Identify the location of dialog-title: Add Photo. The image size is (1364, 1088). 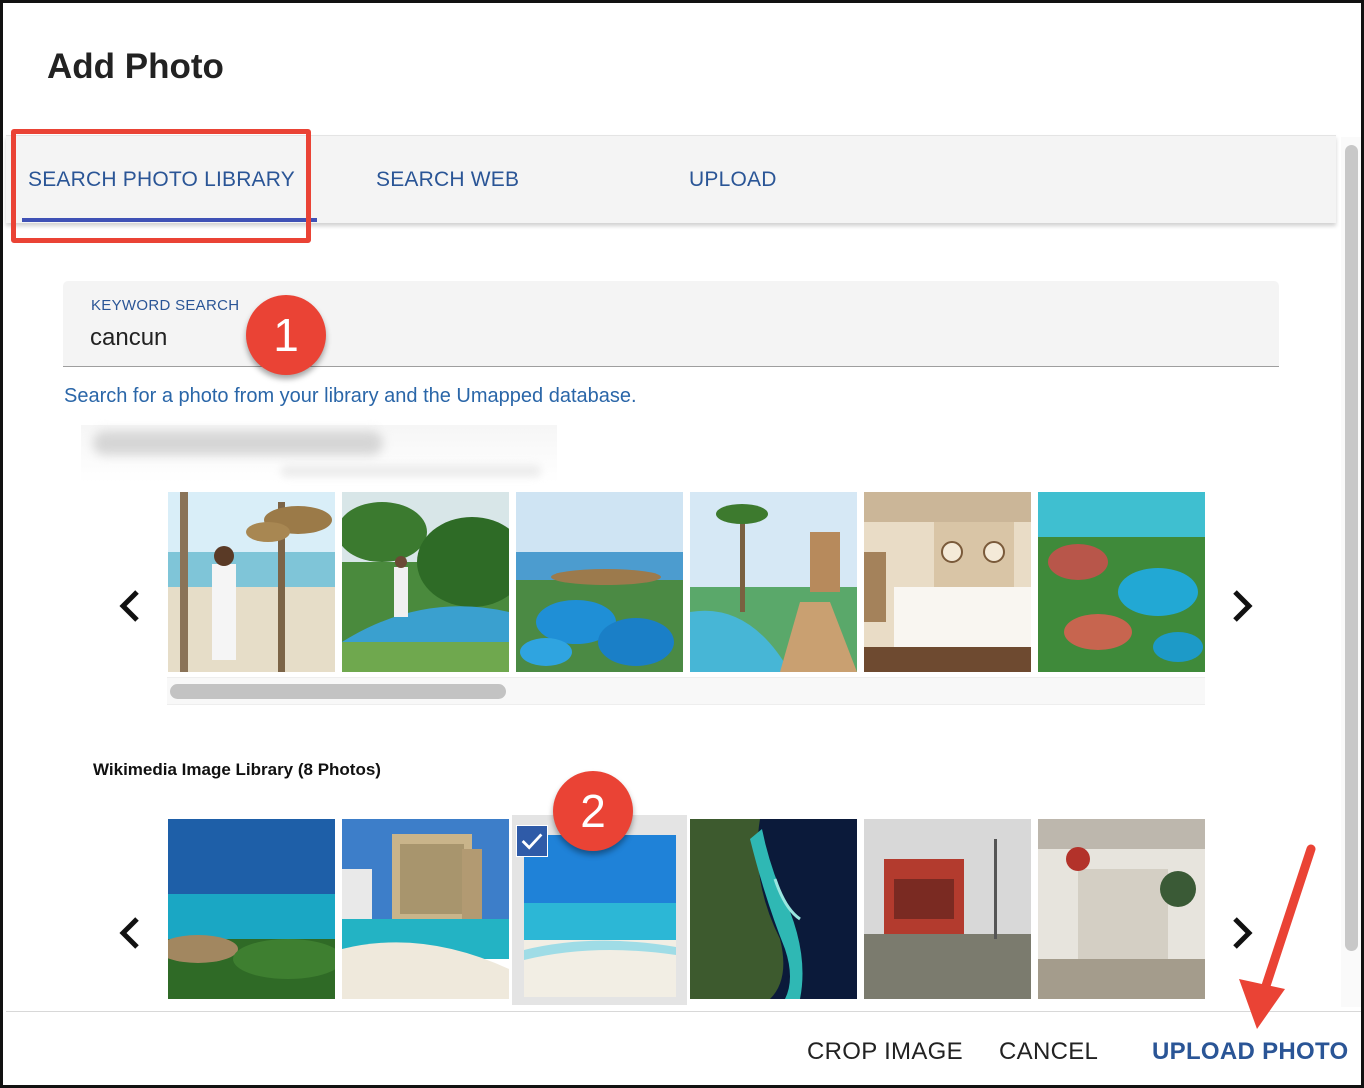
(135, 66).